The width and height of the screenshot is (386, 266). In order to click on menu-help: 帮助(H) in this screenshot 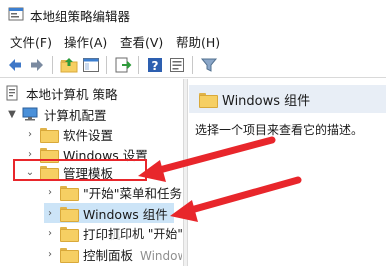, I will do `click(198, 41)`.